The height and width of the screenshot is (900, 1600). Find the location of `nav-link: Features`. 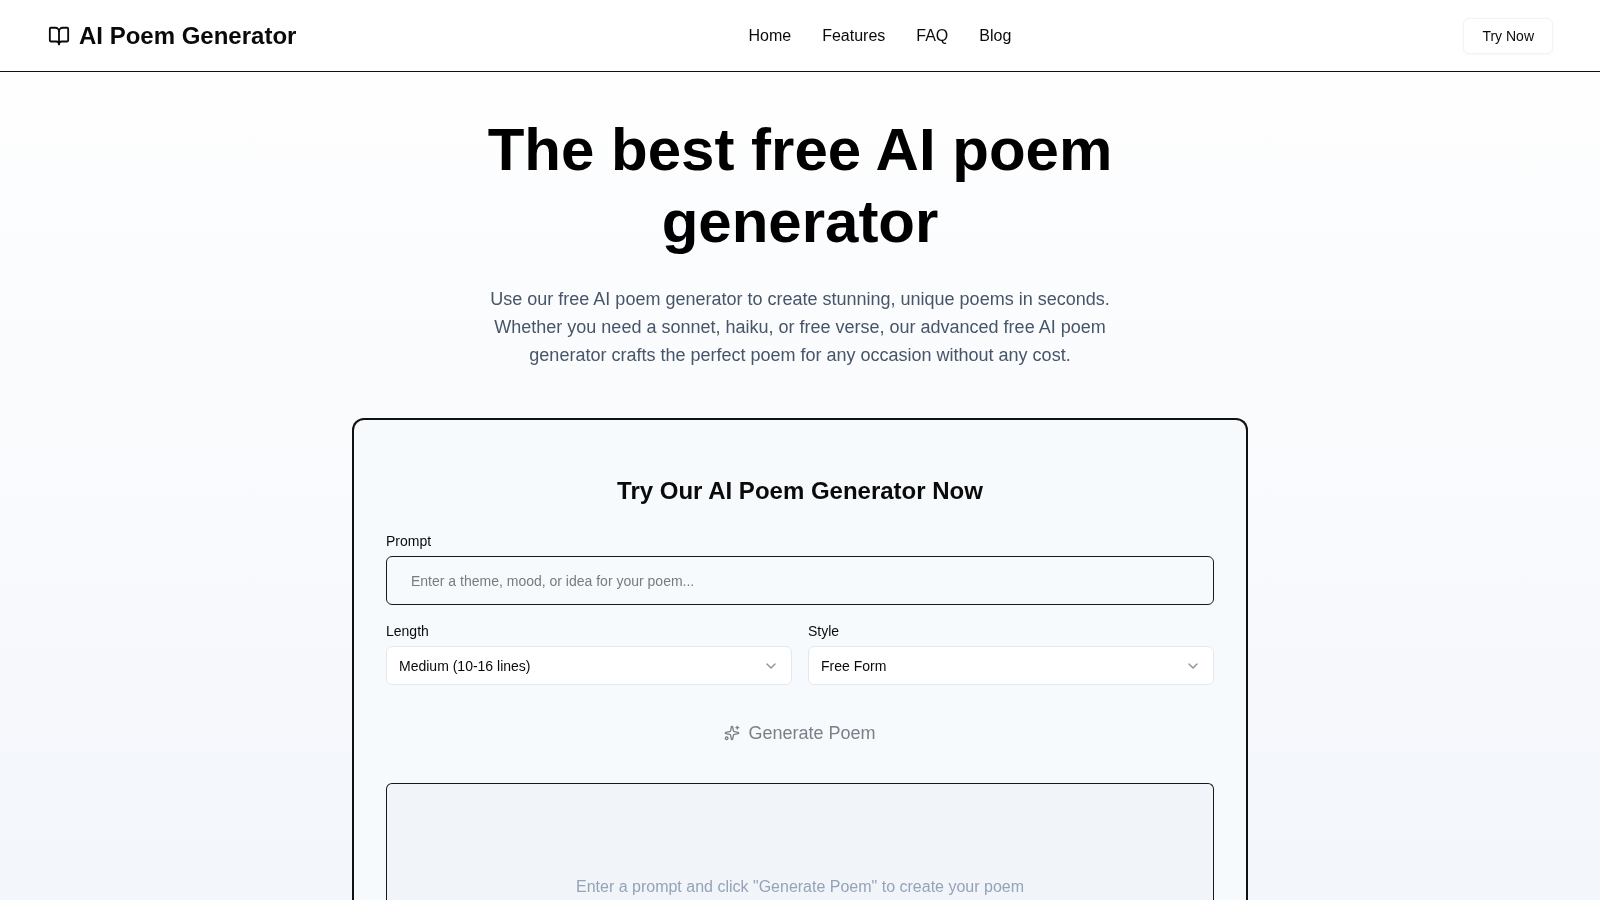

nav-link: Features is located at coordinates (854, 35).